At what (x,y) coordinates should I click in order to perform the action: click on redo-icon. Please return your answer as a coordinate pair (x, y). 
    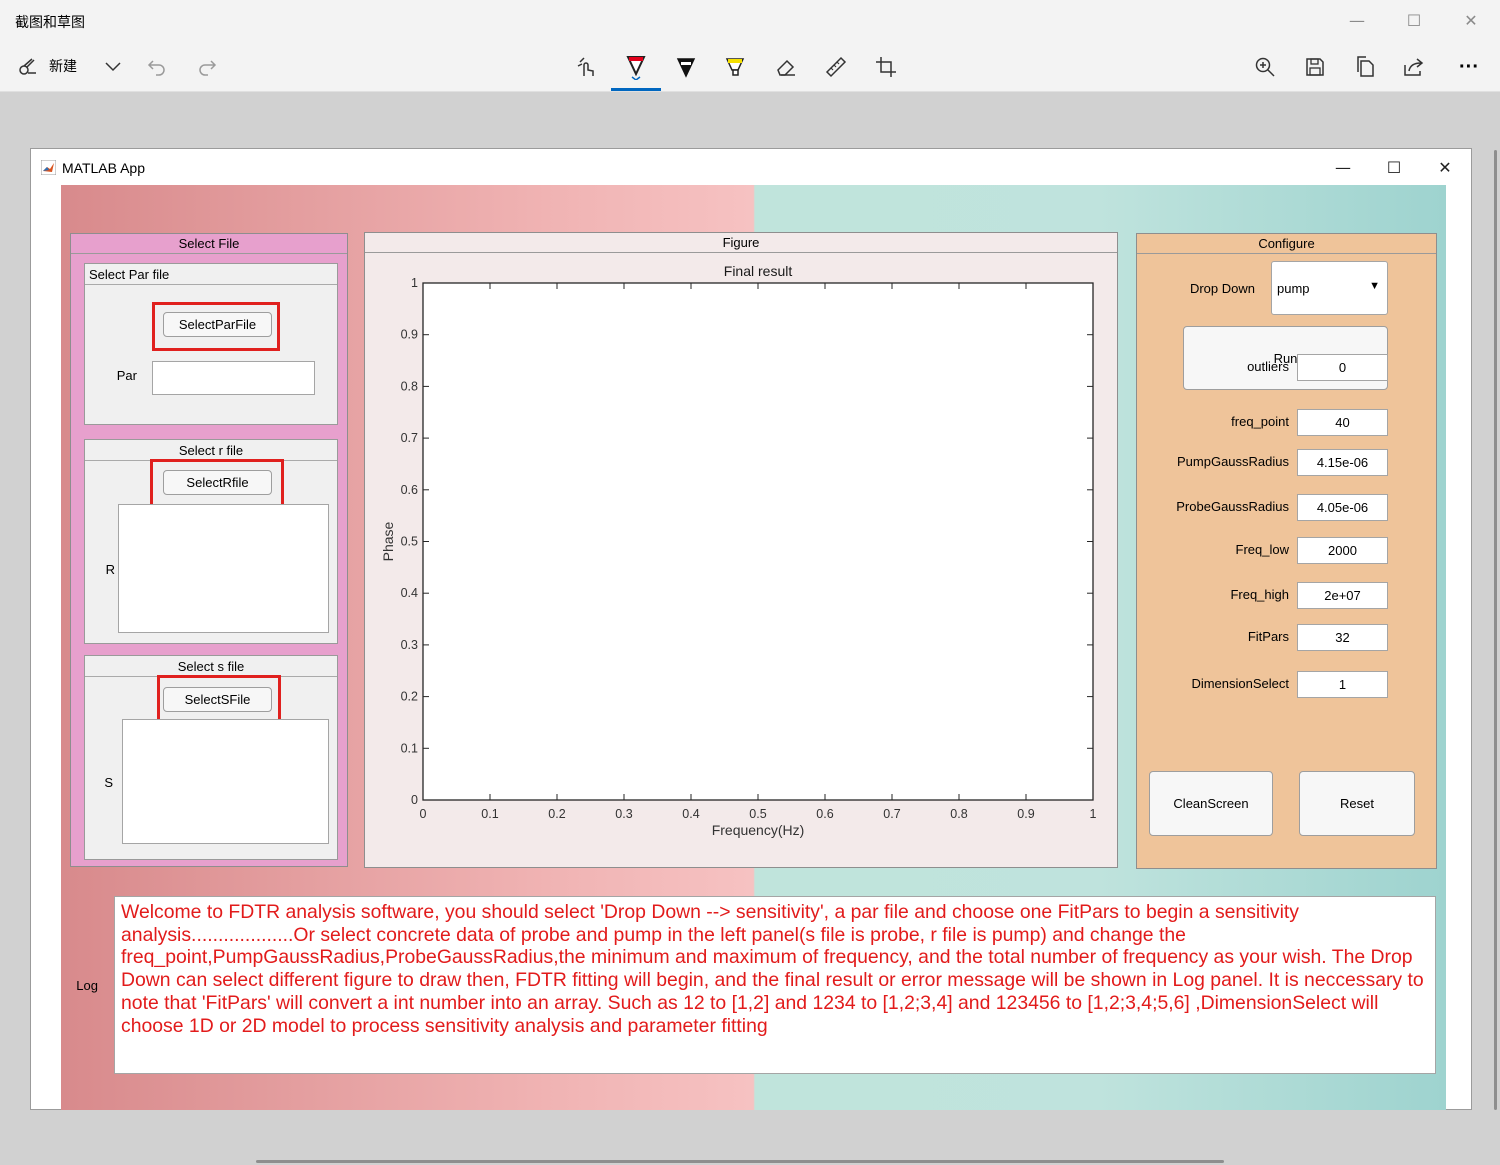
    Looking at the image, I should click on (207, 67).